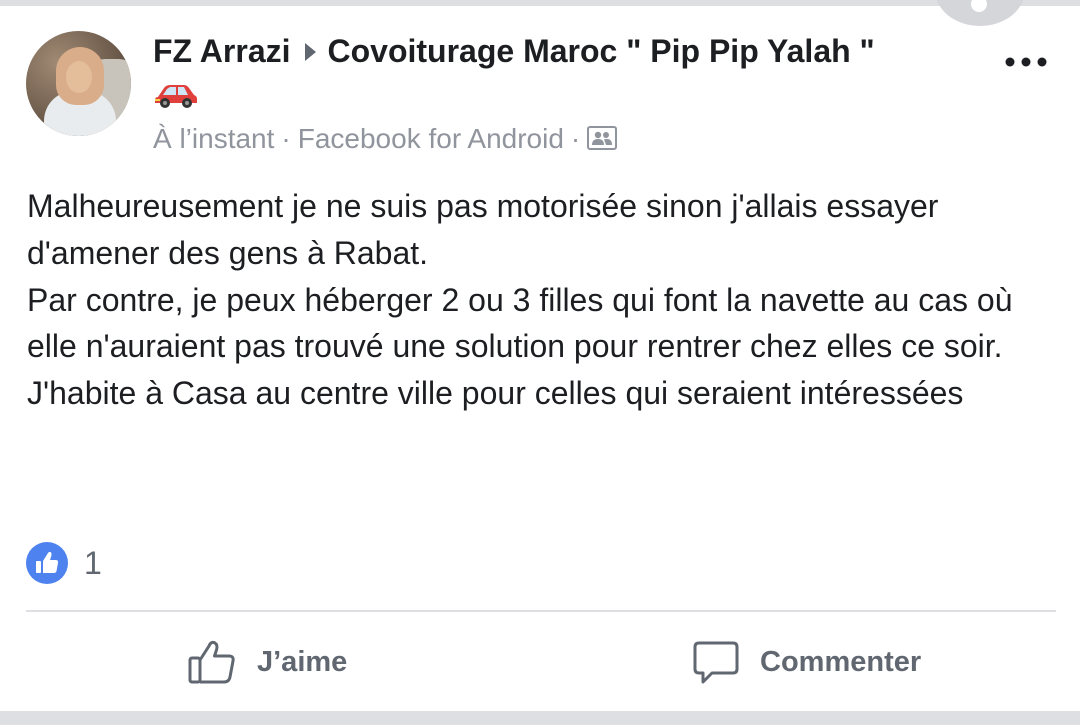 The image size is (1080, 725). I want to click on previous-post-edge, so click(540, 3).